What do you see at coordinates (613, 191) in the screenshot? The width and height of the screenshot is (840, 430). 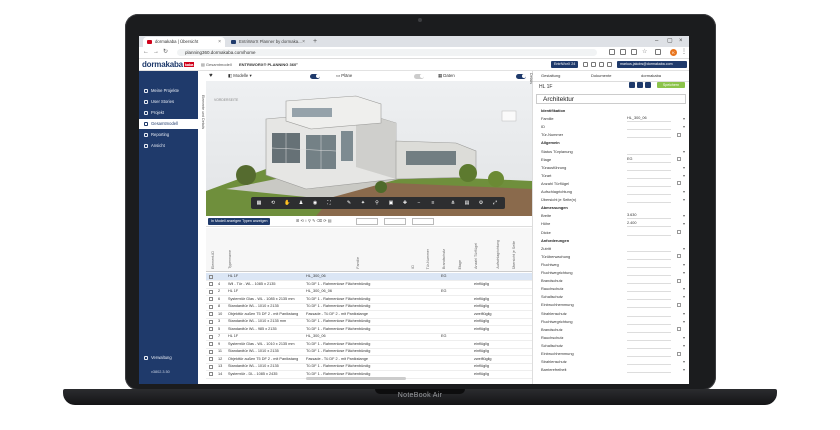 I see `property-row: Aufschlagrichtung ▾` at bounding box center [613, 191].